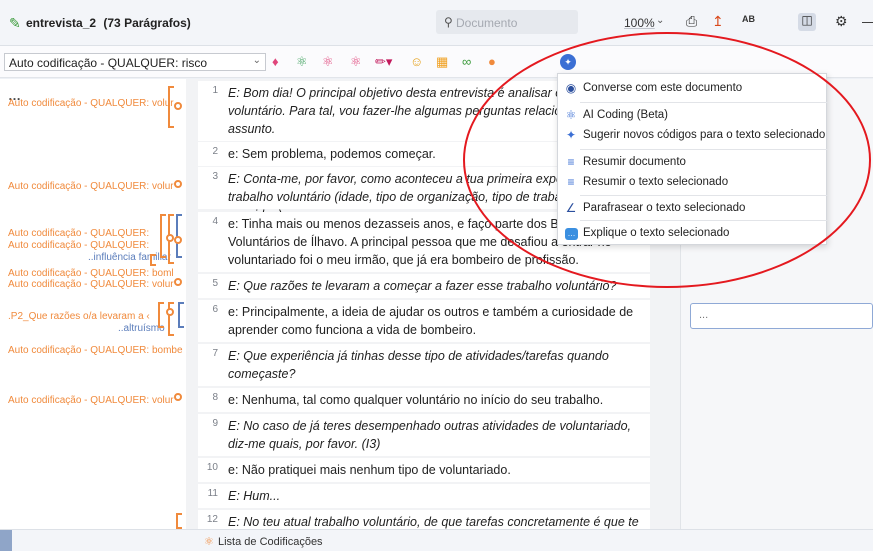 This screenshot has height=551, width=873. Describe the element at coordinates (639, 23) in the screenshot. I see `zoom-select: 100%` at that location.